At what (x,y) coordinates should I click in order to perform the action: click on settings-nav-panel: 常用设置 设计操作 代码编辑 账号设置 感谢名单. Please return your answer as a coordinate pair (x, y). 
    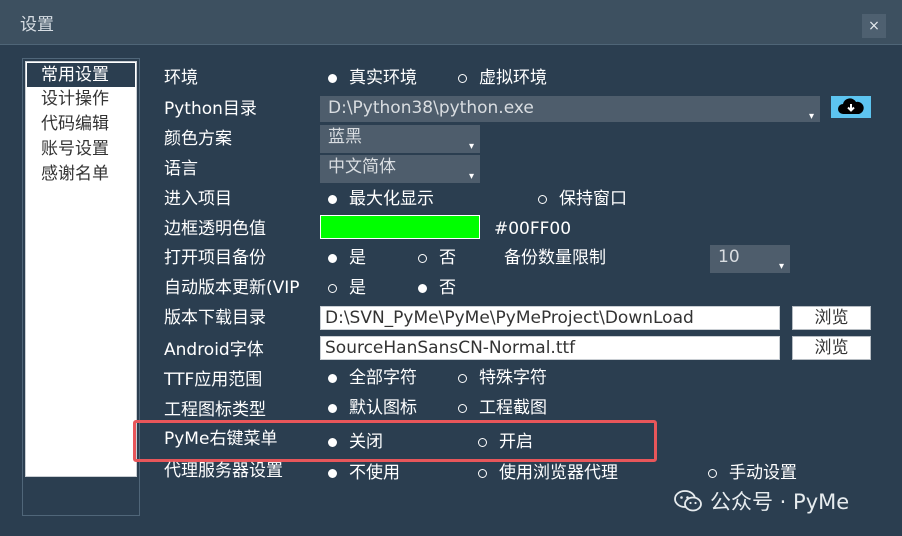
    Looking at the image, I should click on (81, 287).